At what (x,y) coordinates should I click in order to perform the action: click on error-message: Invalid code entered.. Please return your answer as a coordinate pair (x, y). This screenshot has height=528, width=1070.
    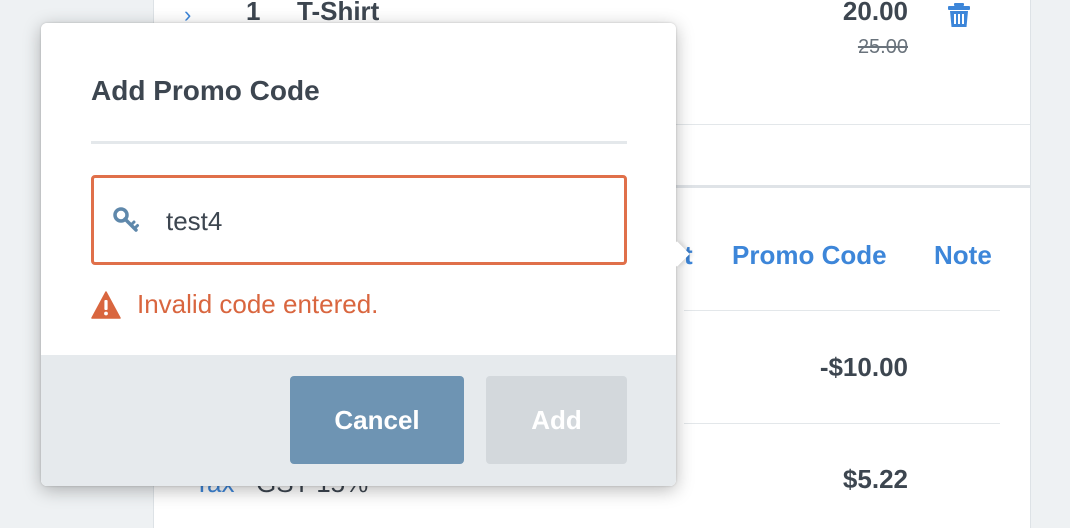
    Looking at the image, I should click on (234, 304).